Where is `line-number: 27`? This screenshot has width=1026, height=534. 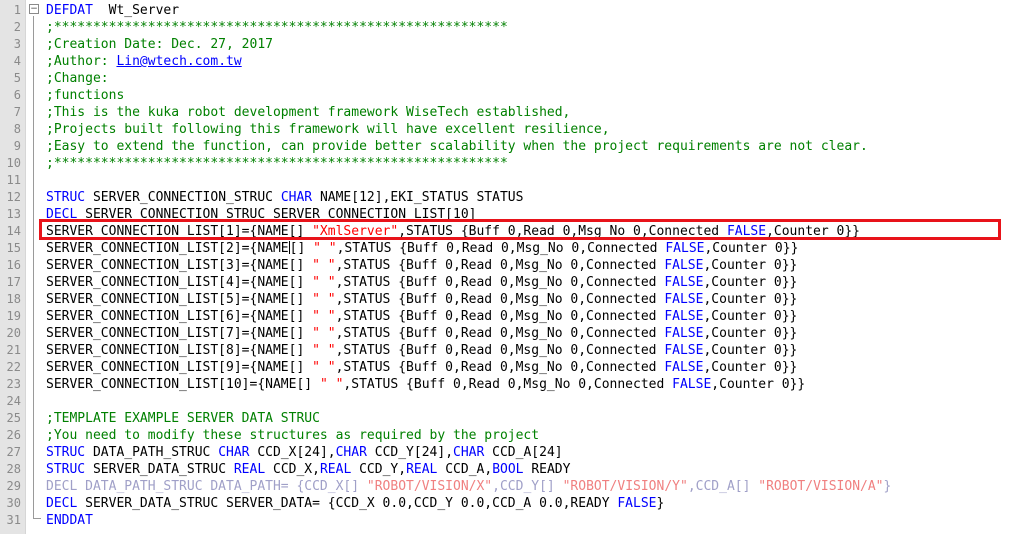 line-number: 27 is located at coordinates (13, 452).